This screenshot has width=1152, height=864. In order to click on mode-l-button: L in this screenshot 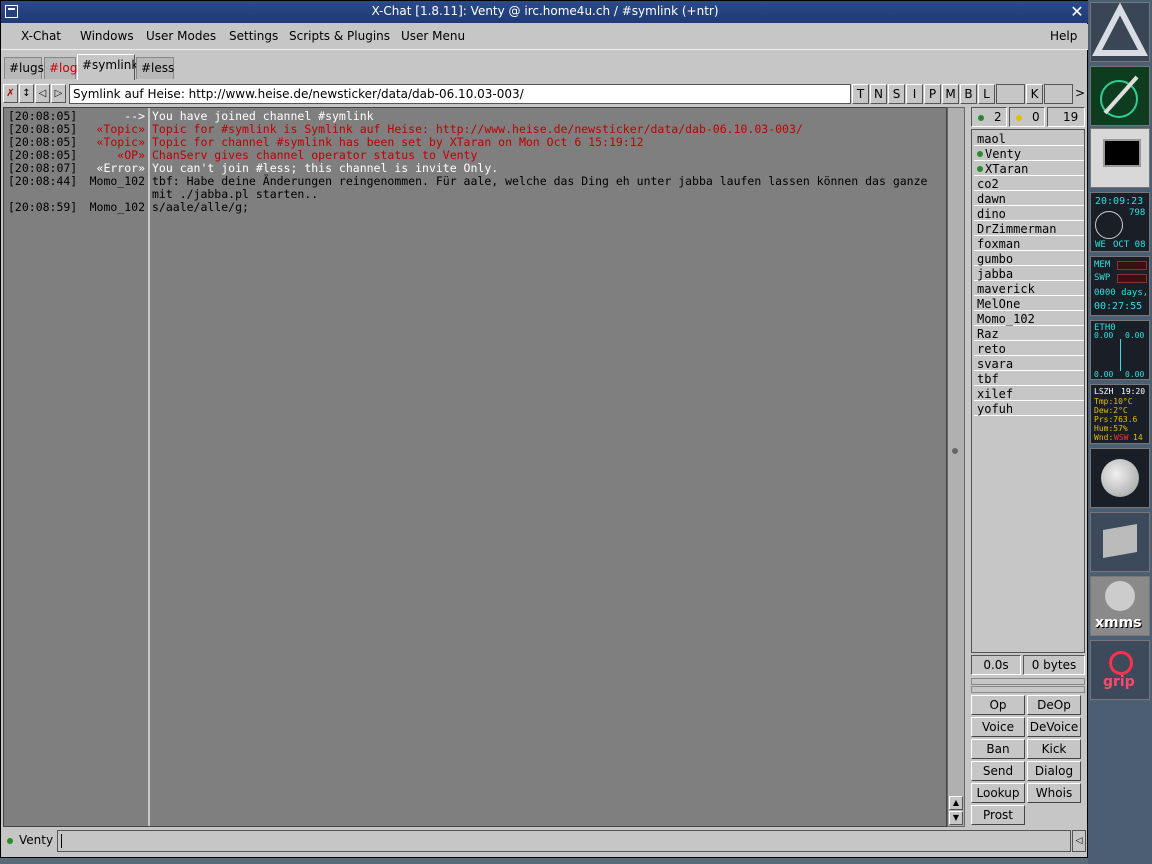, I will do `click(986, 94)`.